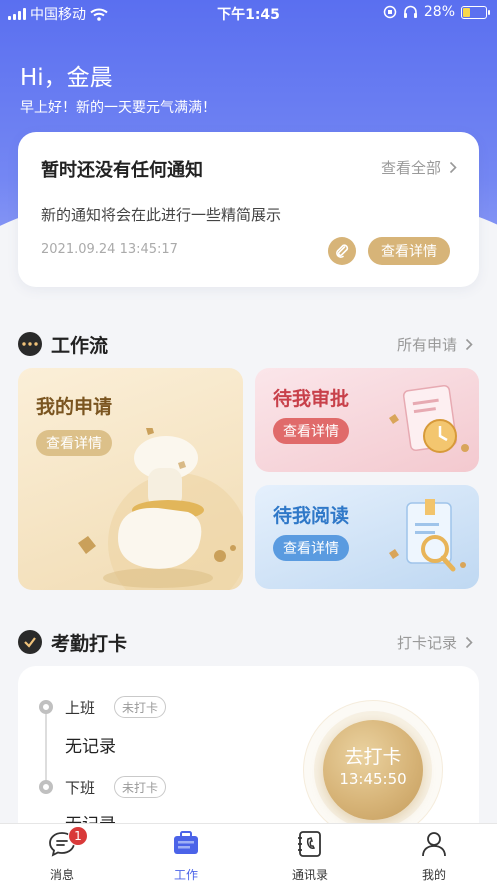 This screenshot has height=883, width=497. What do you see at coordinates (186, 855) in the screenshot?
I see `tab-work: 工作` at bounding box center [186, 855].